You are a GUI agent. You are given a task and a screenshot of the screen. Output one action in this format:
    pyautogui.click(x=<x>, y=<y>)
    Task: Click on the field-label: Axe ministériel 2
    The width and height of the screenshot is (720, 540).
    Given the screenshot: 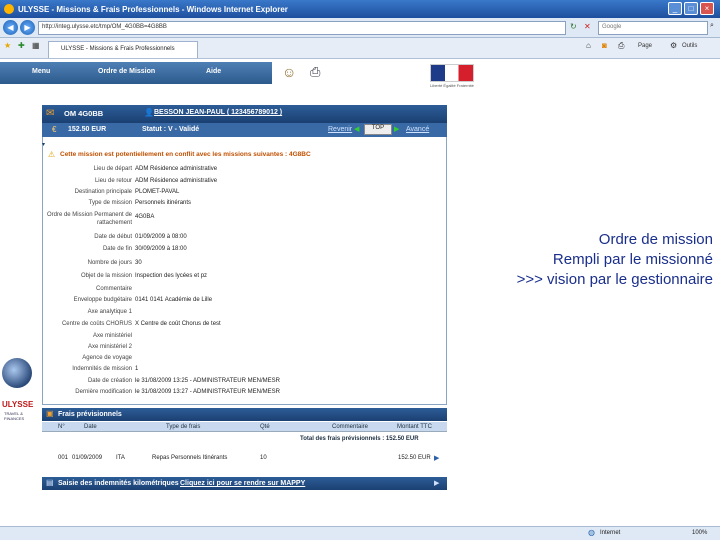 What is the action you would take?
    pyautogui.click(x=109, y=347)
    